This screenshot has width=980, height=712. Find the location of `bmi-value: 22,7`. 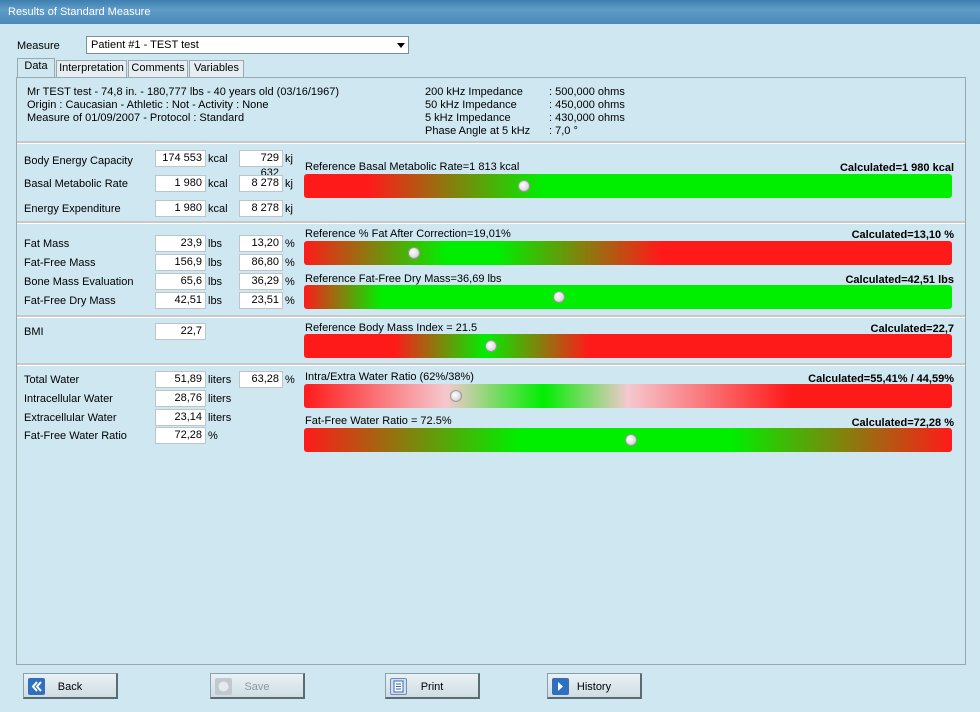

bmi-value: 22,7 is located at coordinates (180, 331).